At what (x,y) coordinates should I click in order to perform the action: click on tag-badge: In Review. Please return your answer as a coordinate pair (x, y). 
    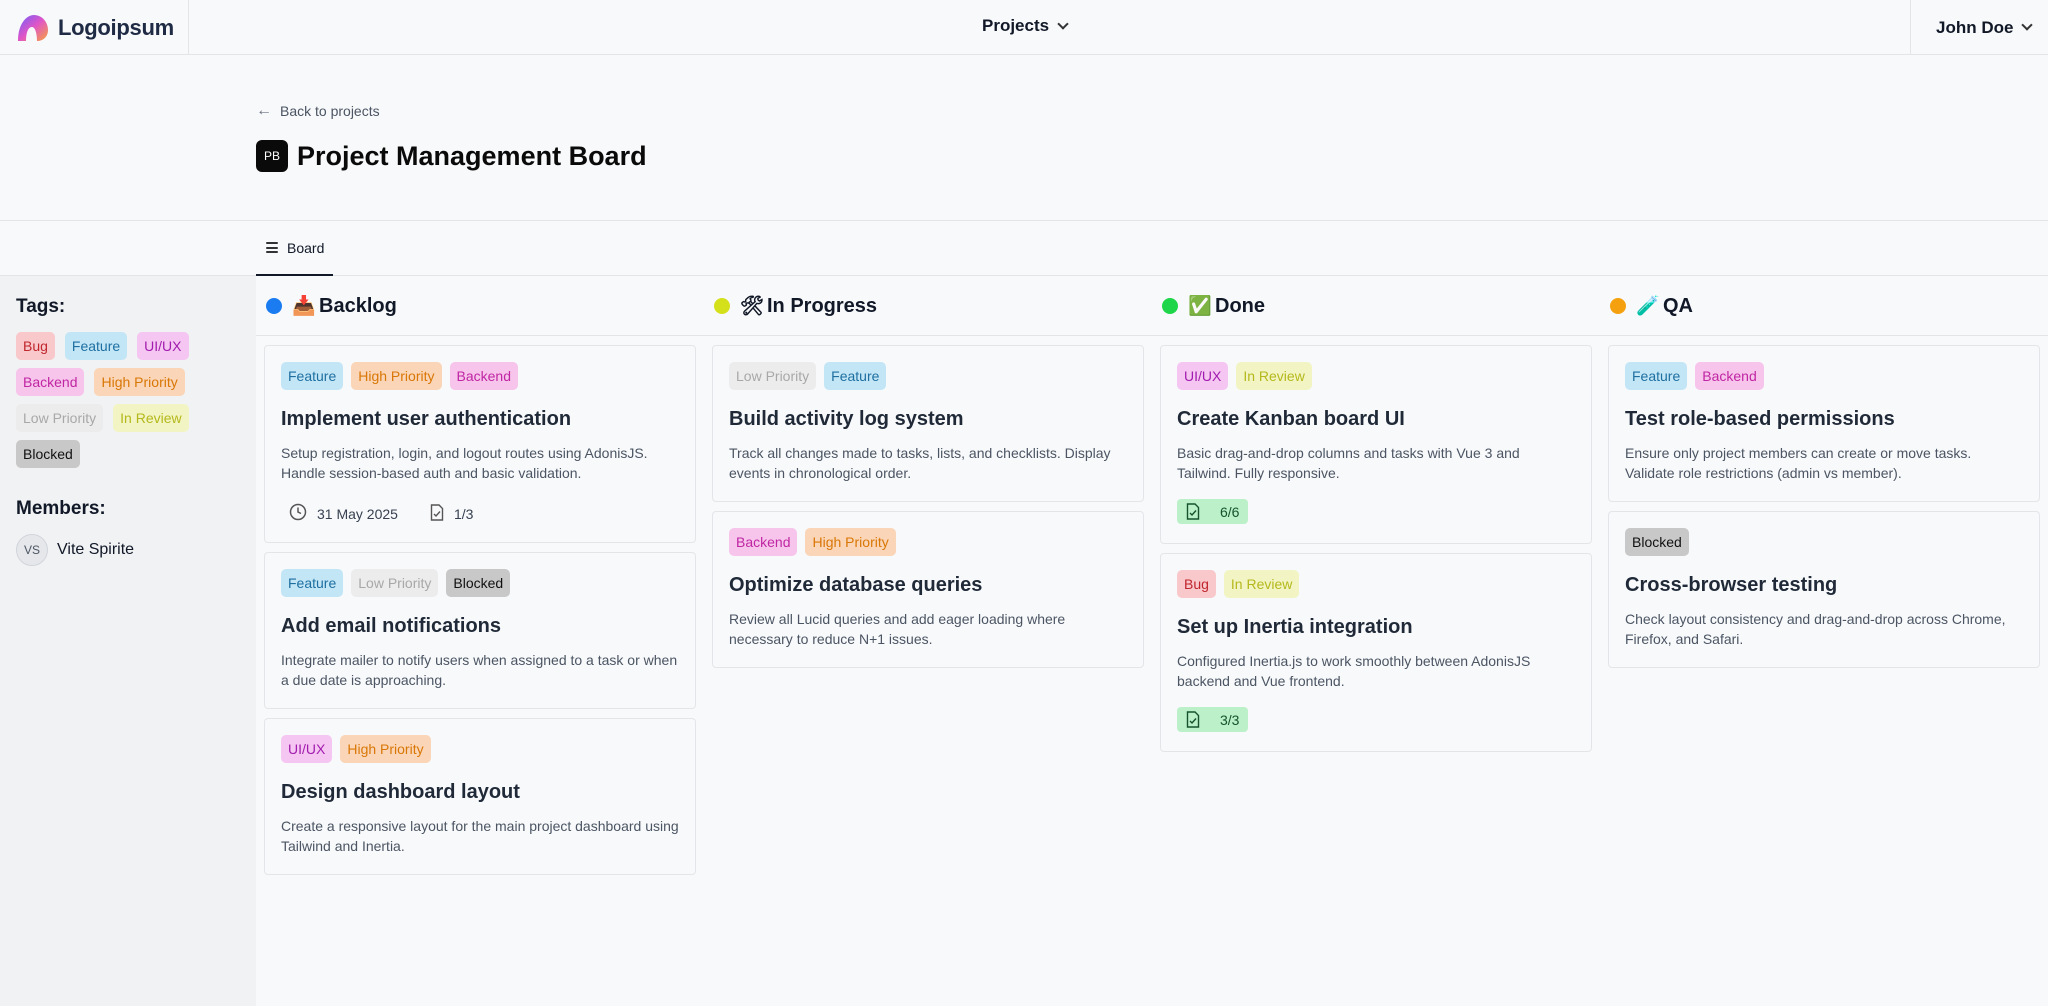
    Looking at the image, I should click on (1261, 584).